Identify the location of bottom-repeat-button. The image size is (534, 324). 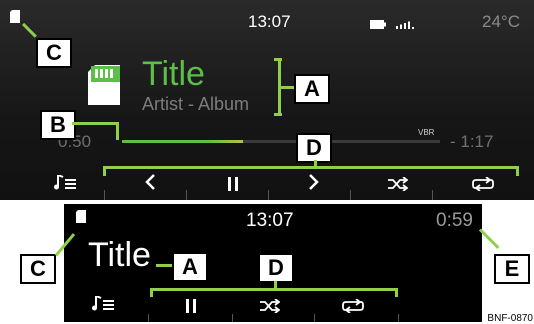
(353, 307).